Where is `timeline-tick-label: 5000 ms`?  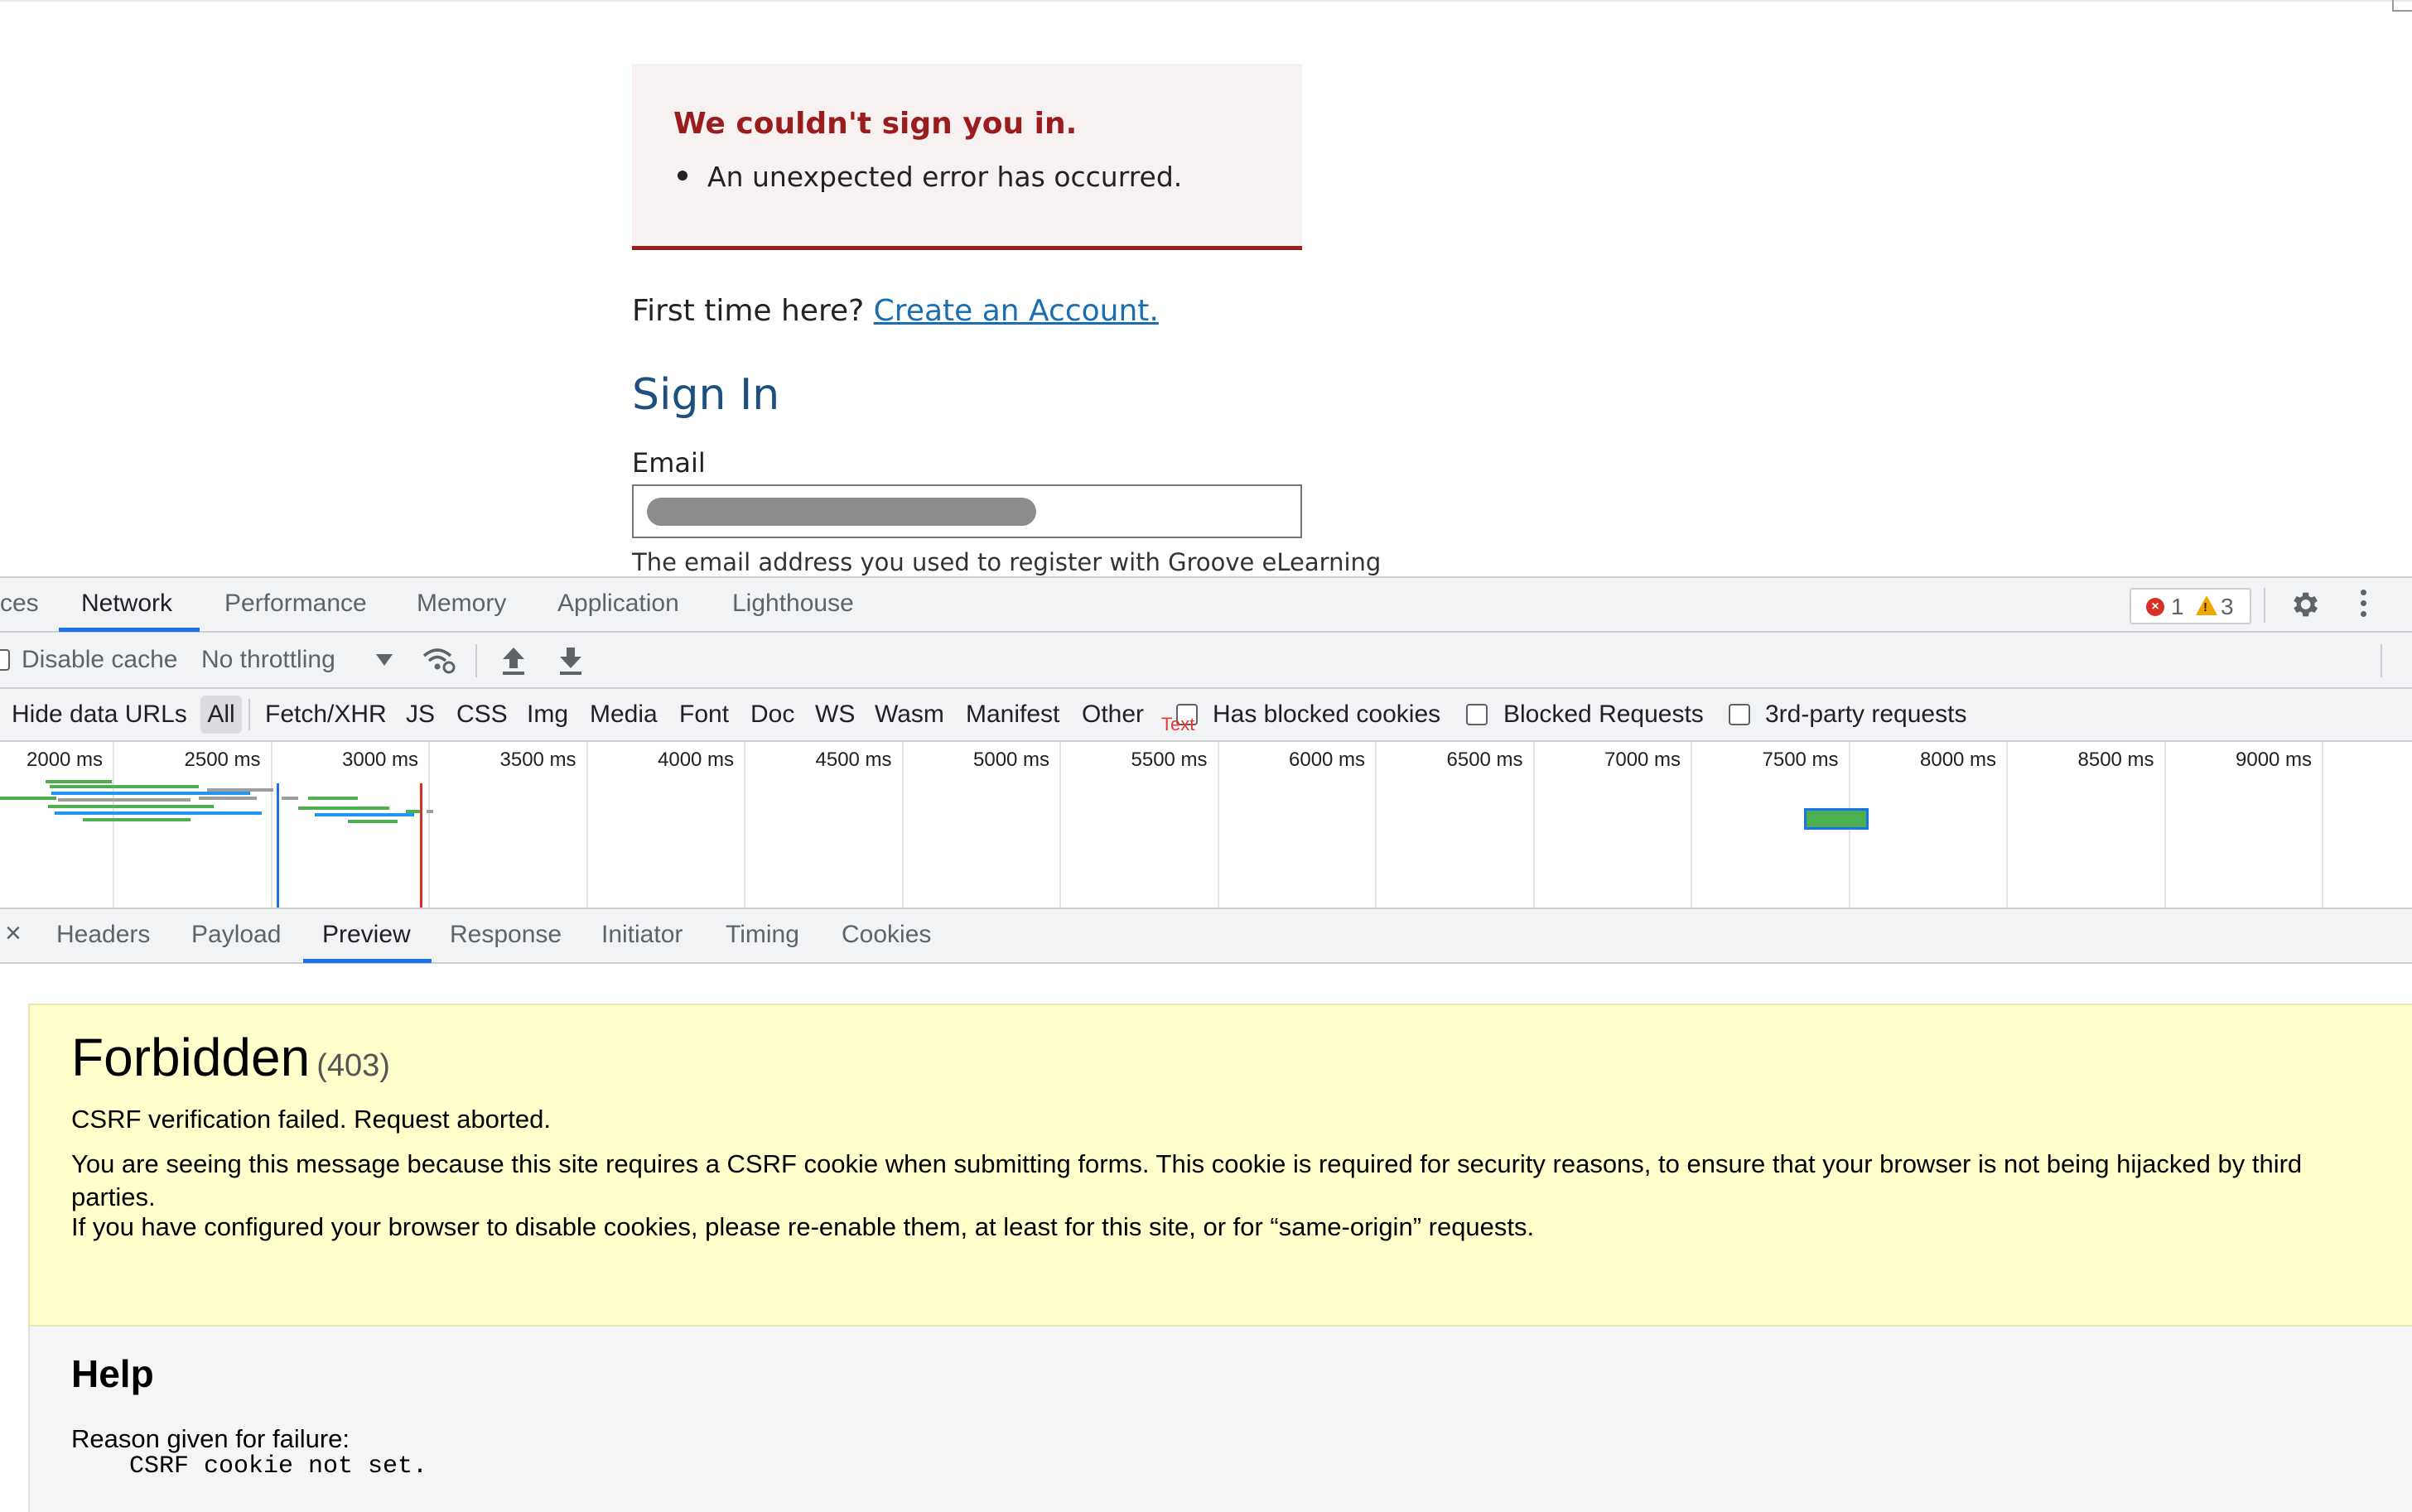 timeline-tick-label: 5000 ms is located at coordinates (1012, 760).